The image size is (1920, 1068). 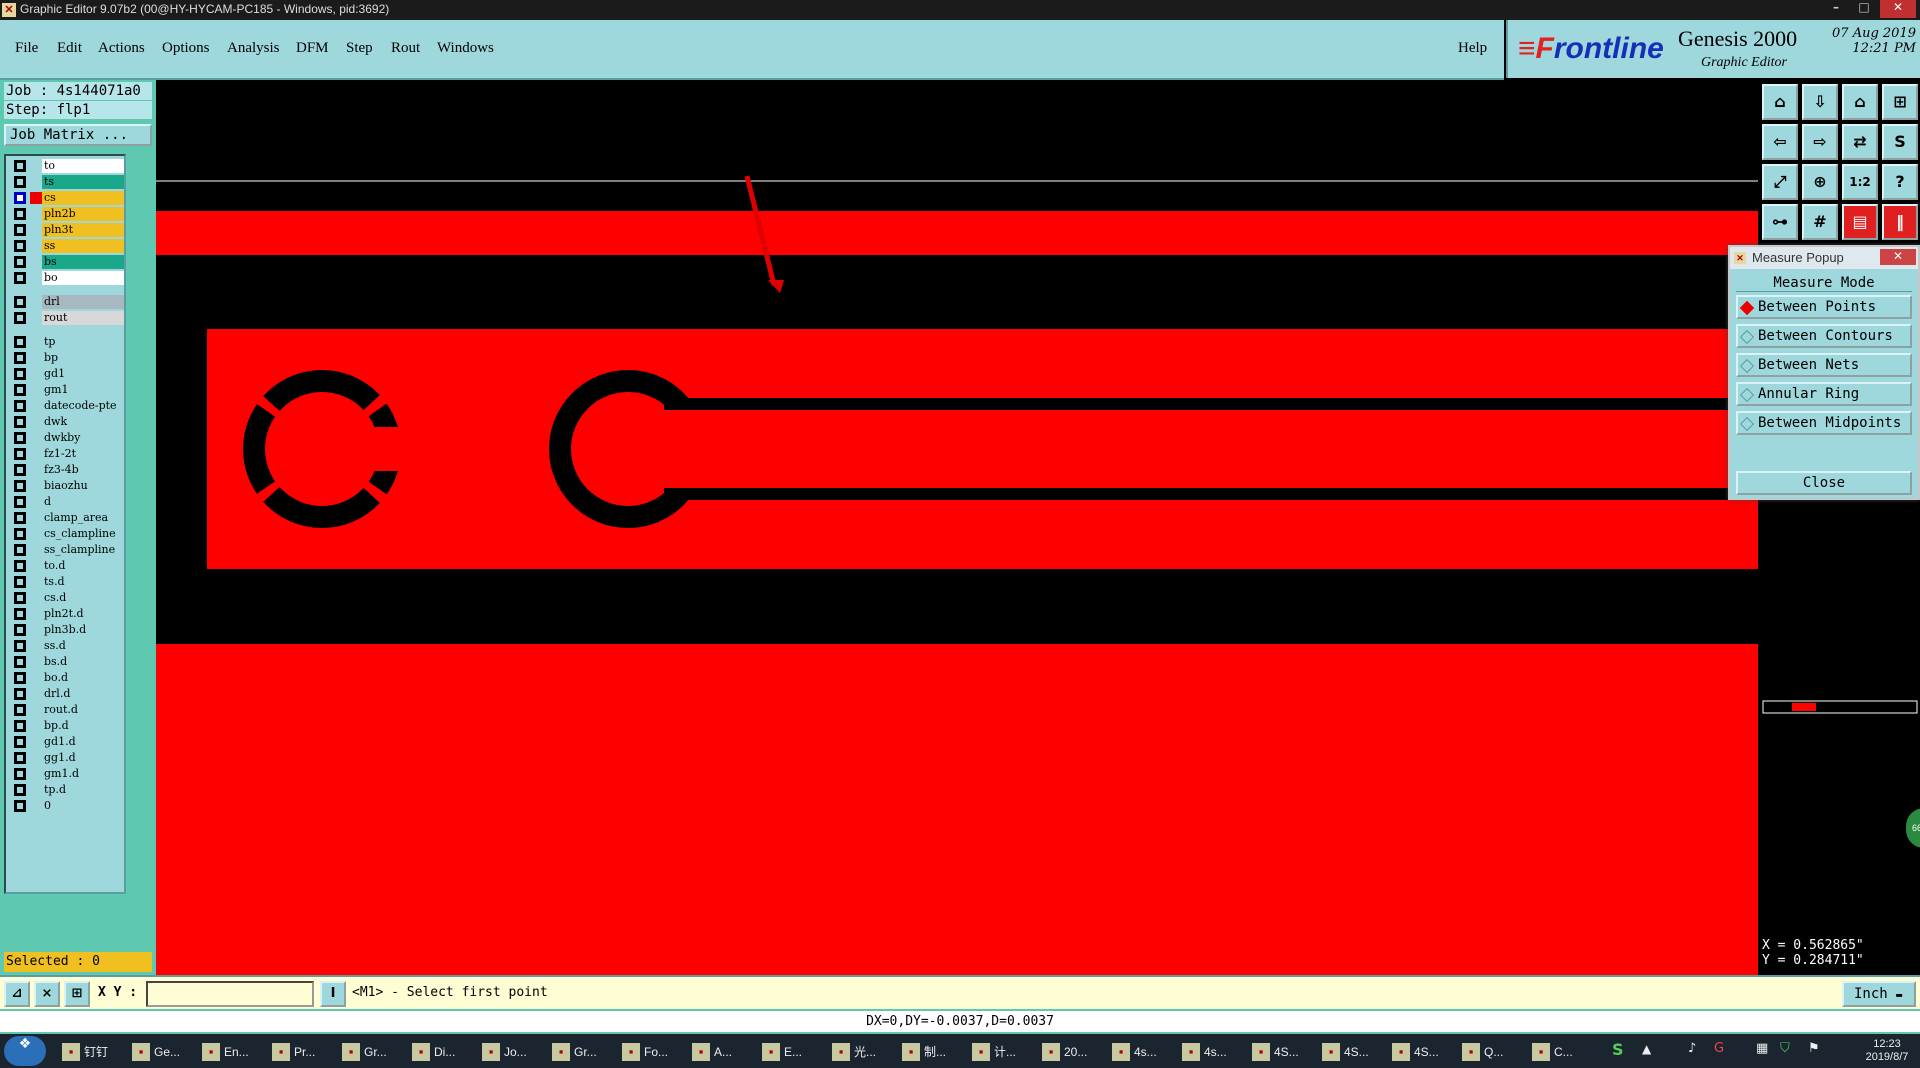 I want to click on tray-g-icon: G, so click(x=1719, y=1048).